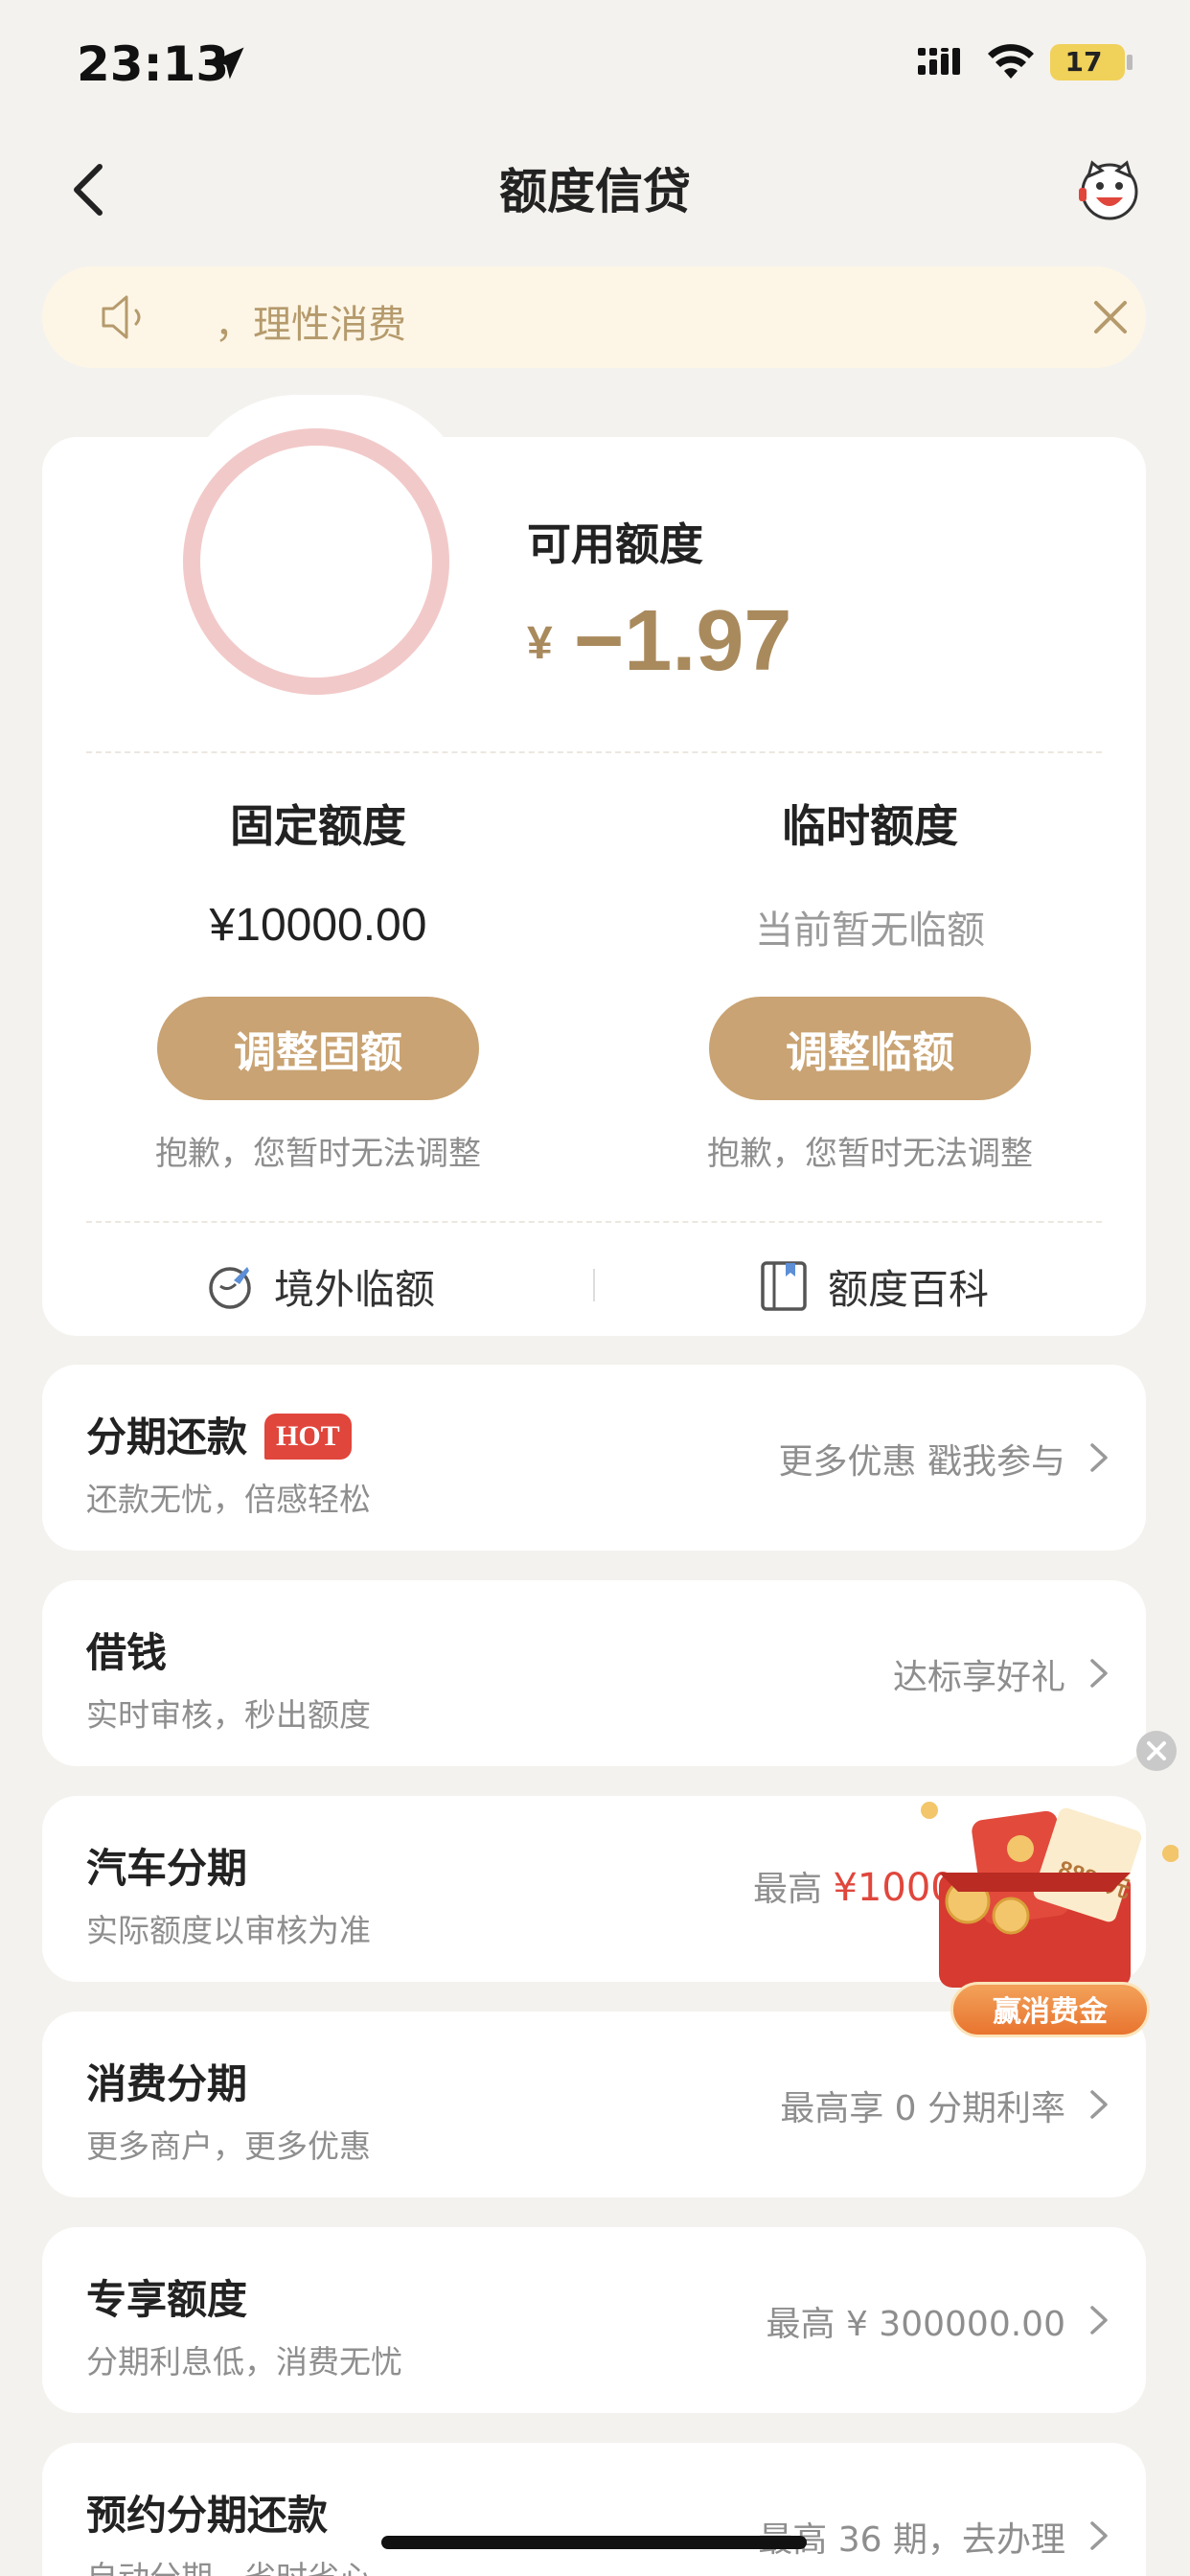 The height and width of the screenshot is (2576, 1190). Describe the element at coordinates (167, 1868) in the screenshot. I see `row-title: 汽车分期` at that location.